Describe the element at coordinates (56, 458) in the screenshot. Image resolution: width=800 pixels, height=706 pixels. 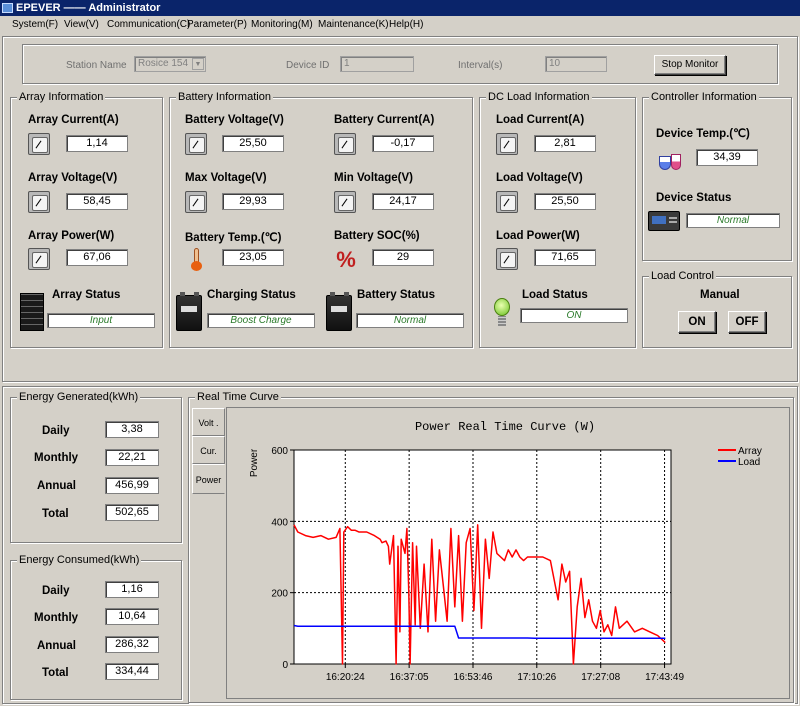
I see `generated-monthly-label: Monthly` at that location.